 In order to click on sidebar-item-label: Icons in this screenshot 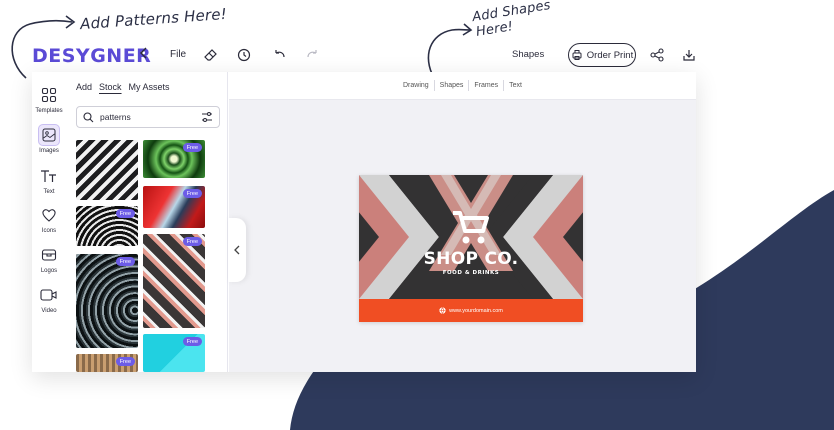, I will do `click(49, 231)`.